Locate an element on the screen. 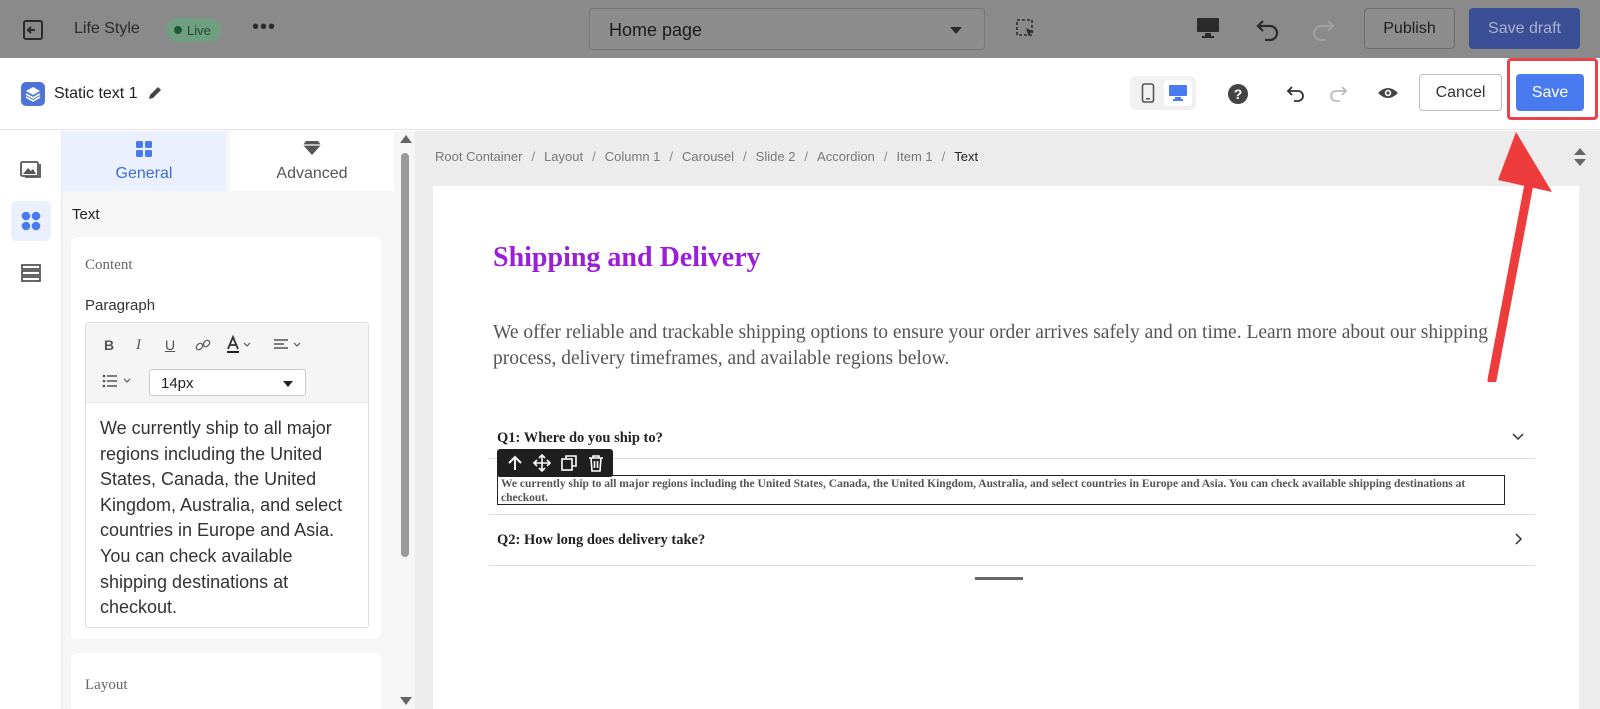  tab-general: General is located at coordinates (144, 161).